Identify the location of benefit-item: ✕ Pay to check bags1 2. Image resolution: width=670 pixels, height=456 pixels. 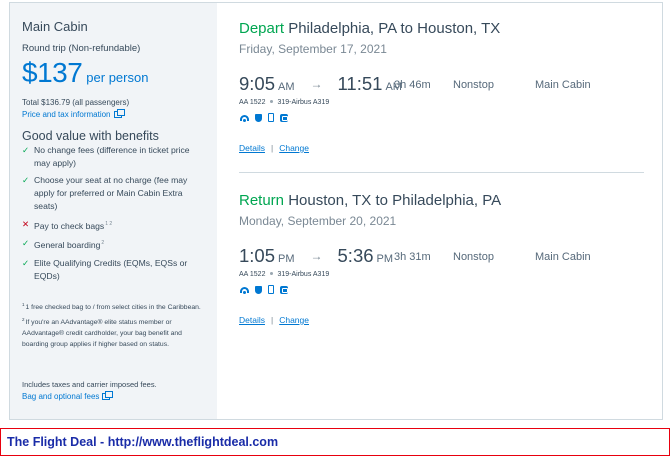
(115, 225).